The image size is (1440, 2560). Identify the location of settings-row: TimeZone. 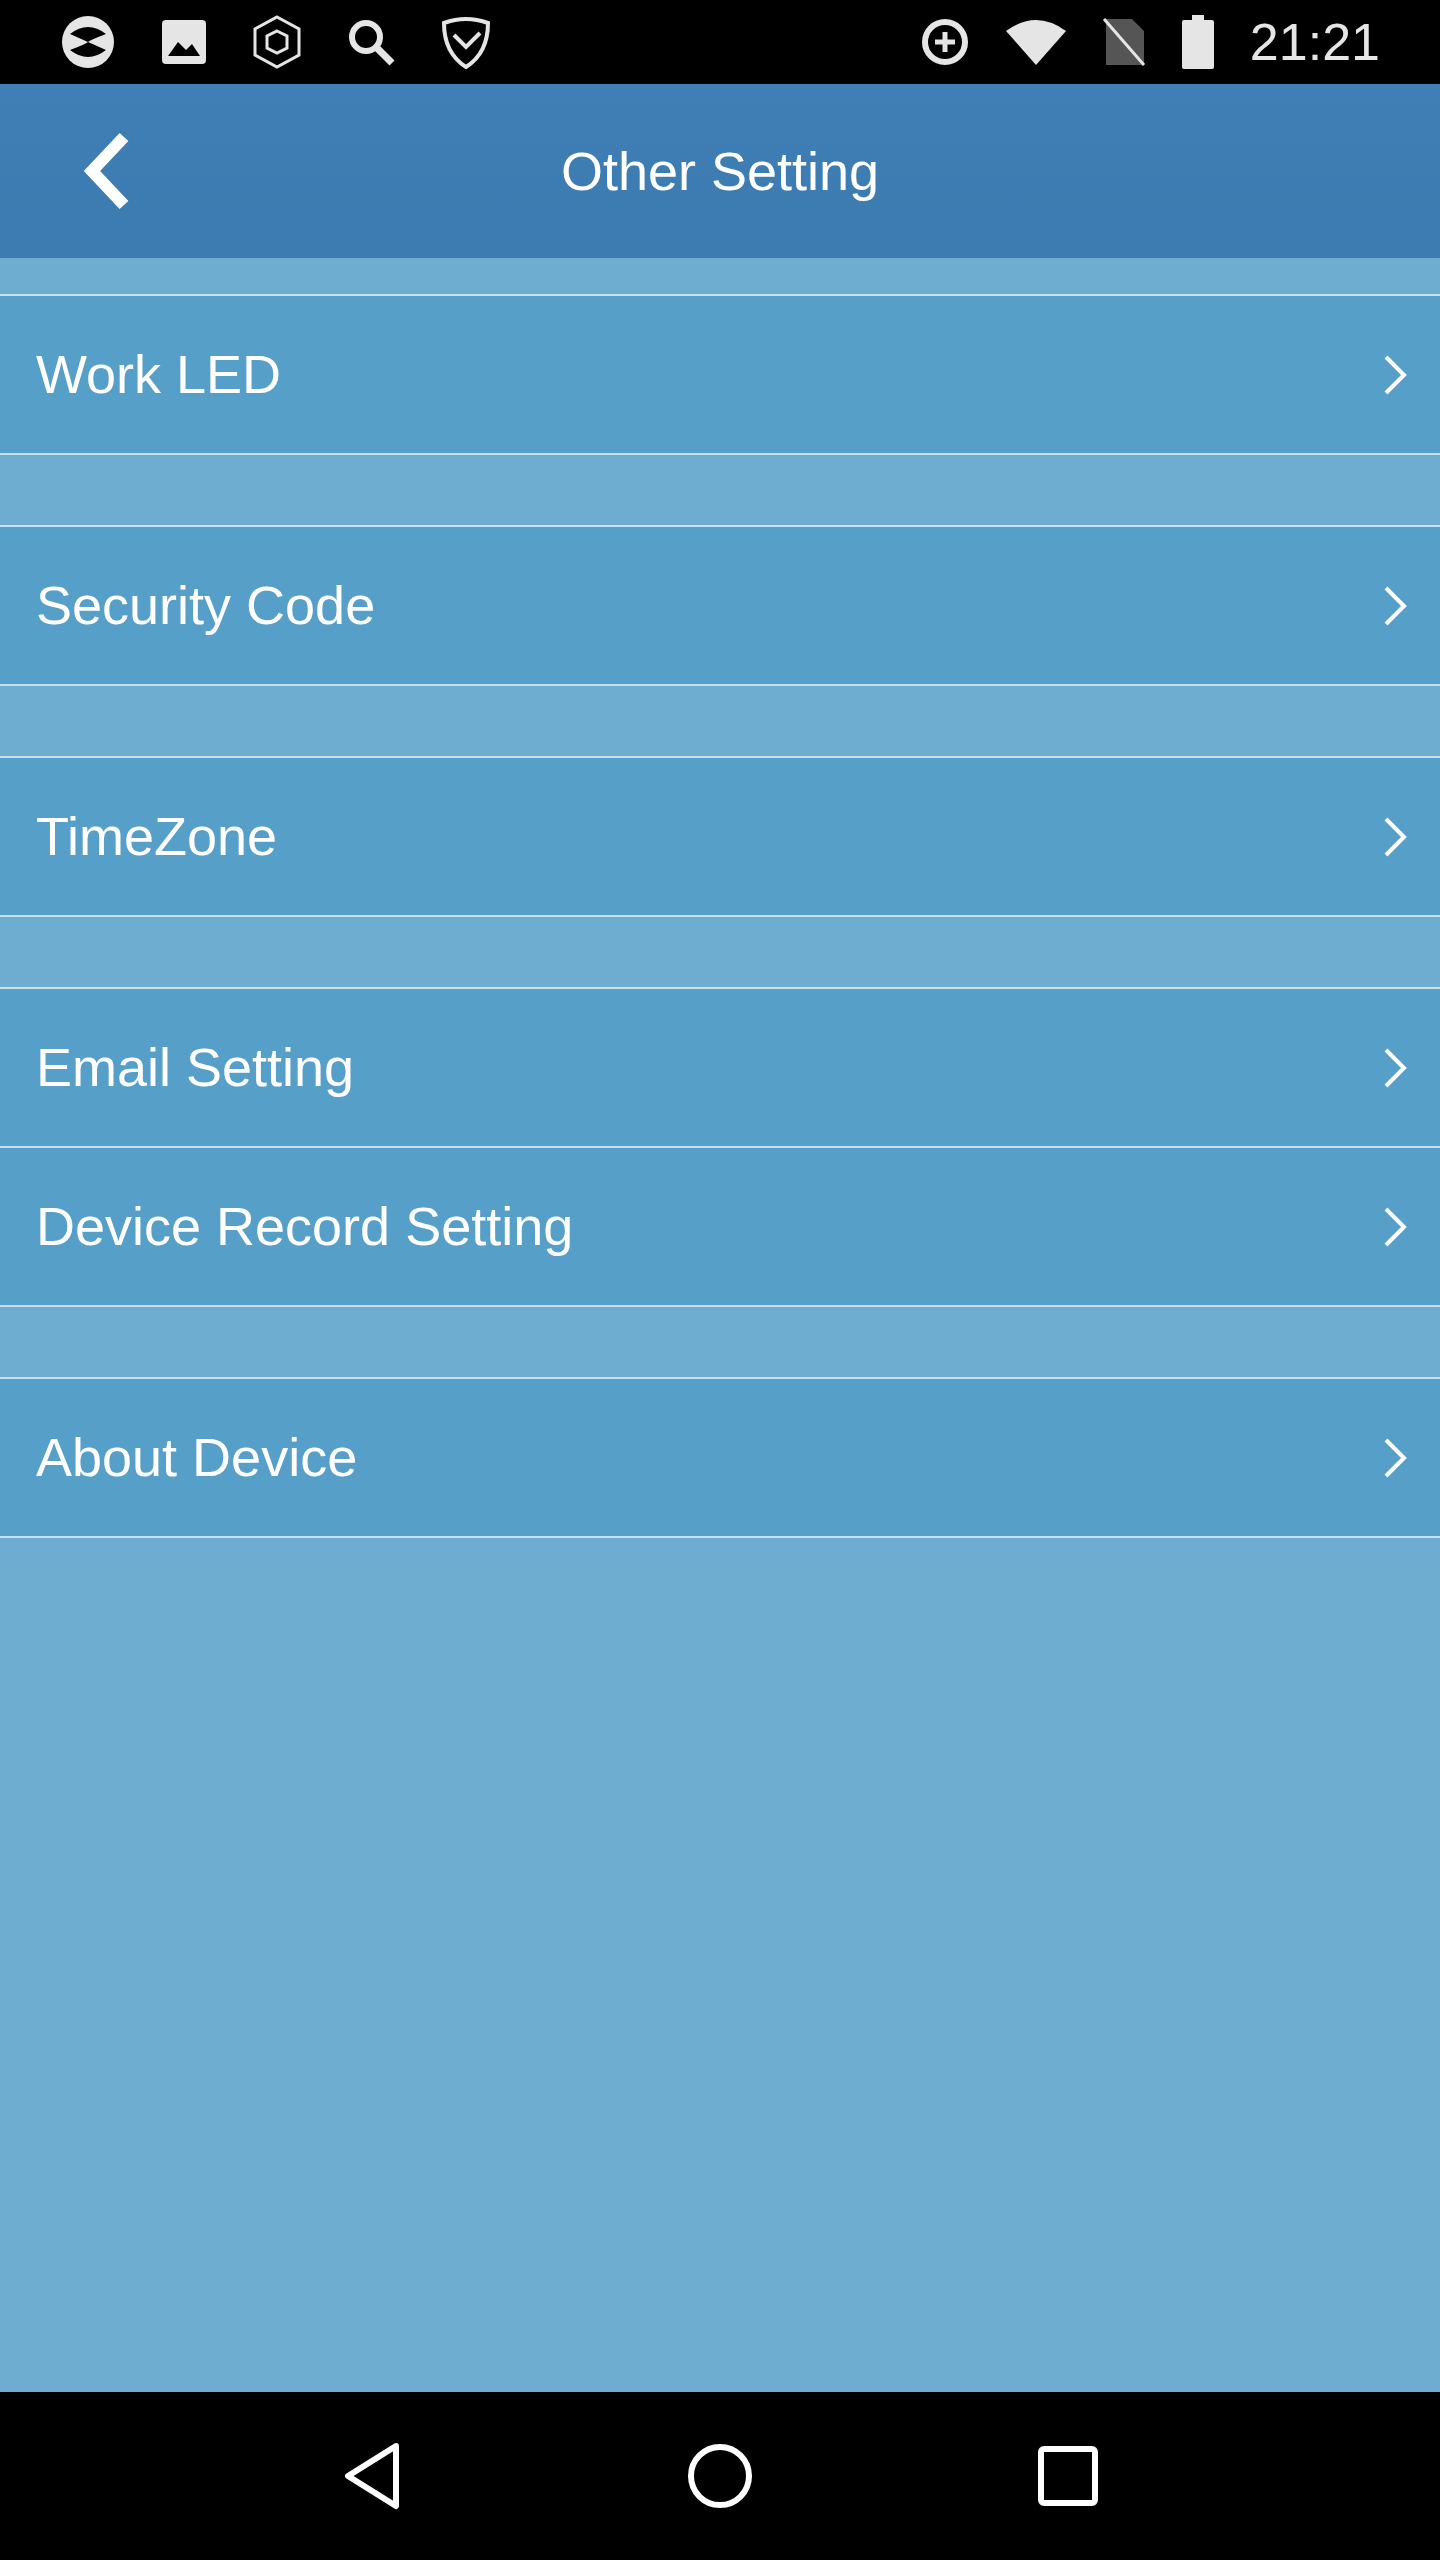
(720, 837).